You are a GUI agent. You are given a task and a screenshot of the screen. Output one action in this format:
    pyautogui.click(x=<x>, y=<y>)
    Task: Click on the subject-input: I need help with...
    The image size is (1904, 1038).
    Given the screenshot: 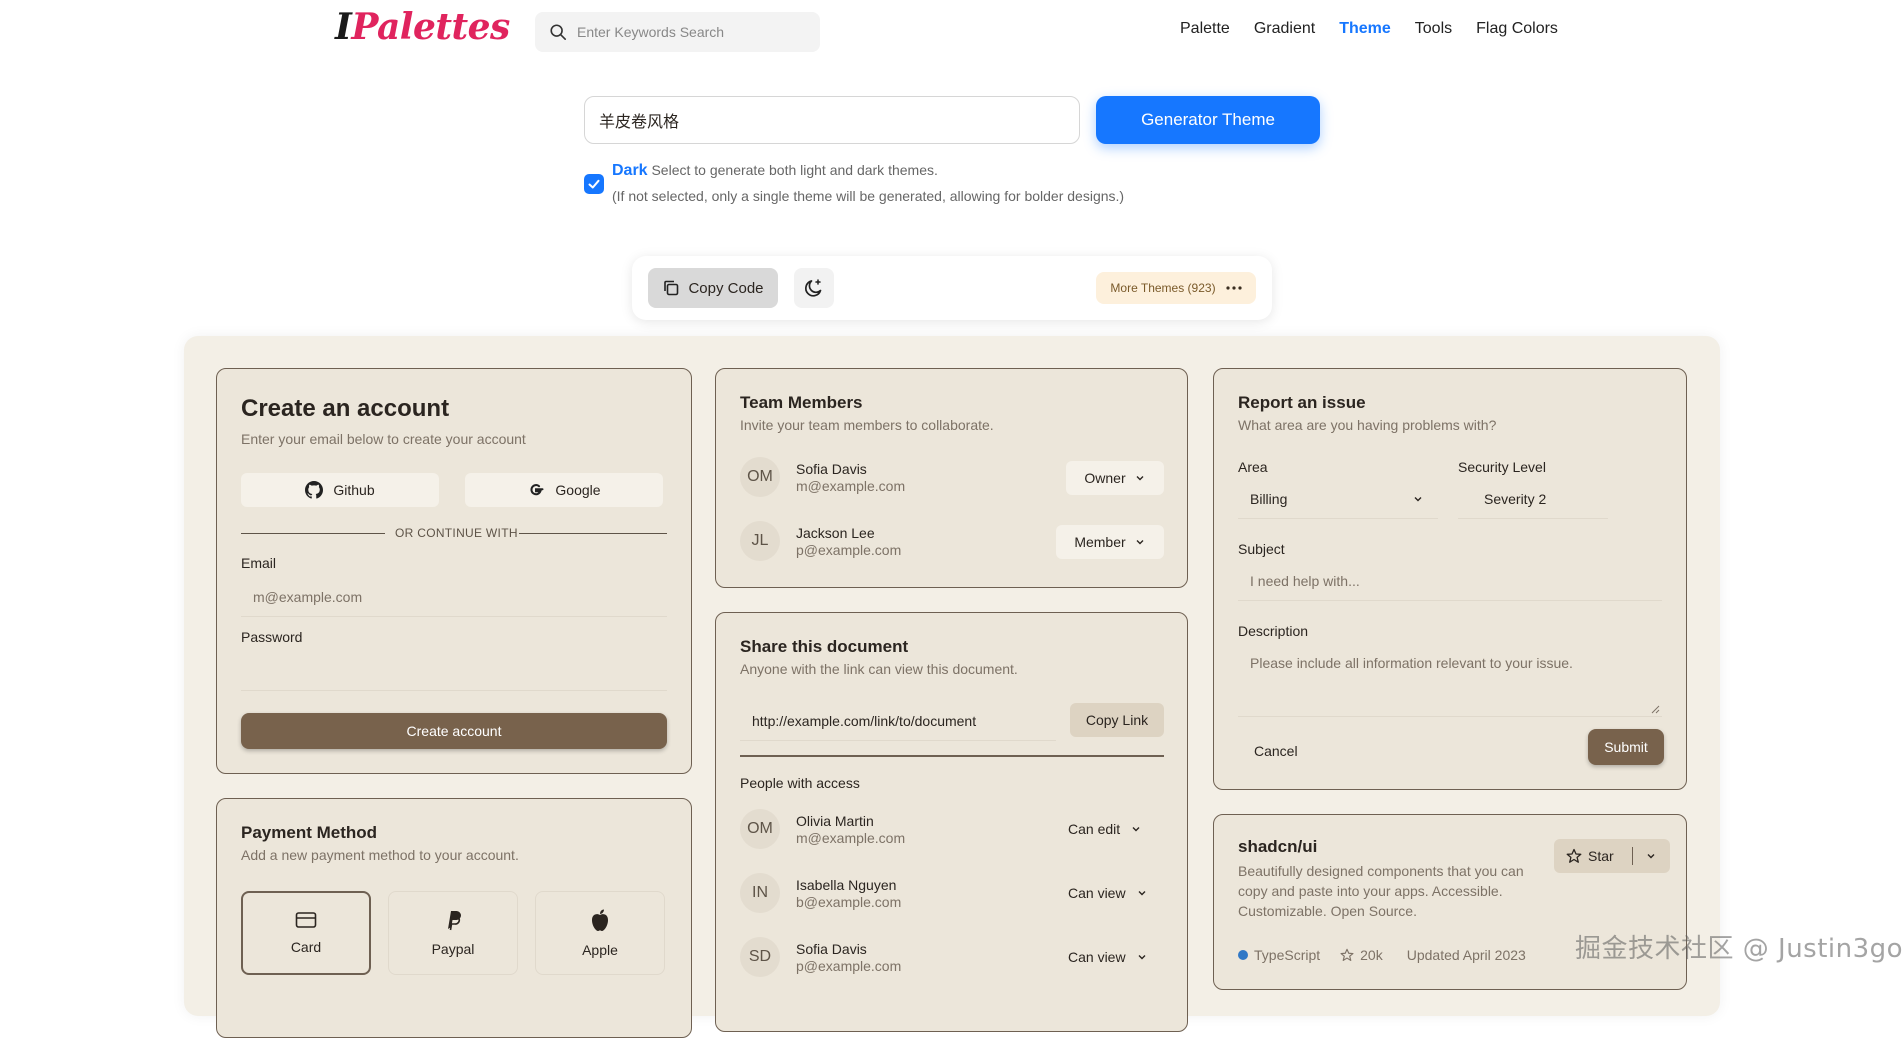 What is the action you would take?
    pyautogui.click(x=1450, y=581)
    